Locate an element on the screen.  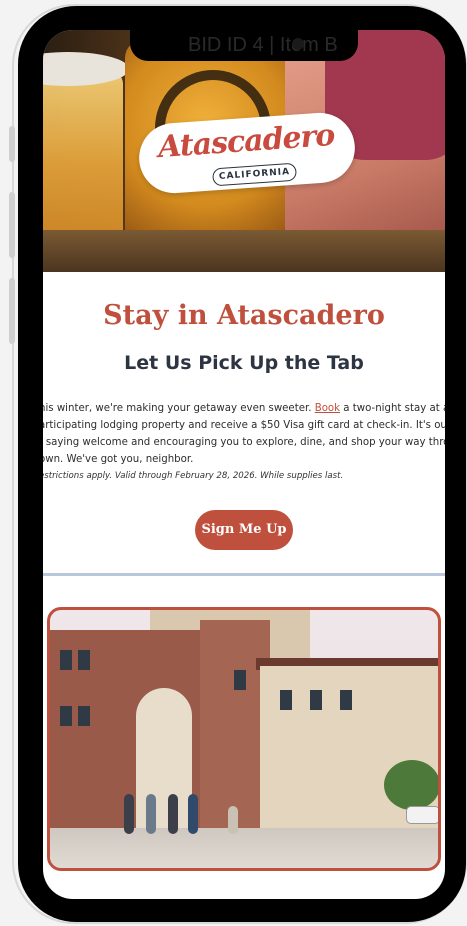
logo-script-text: Atascadero is located at coordinates (246, 141).